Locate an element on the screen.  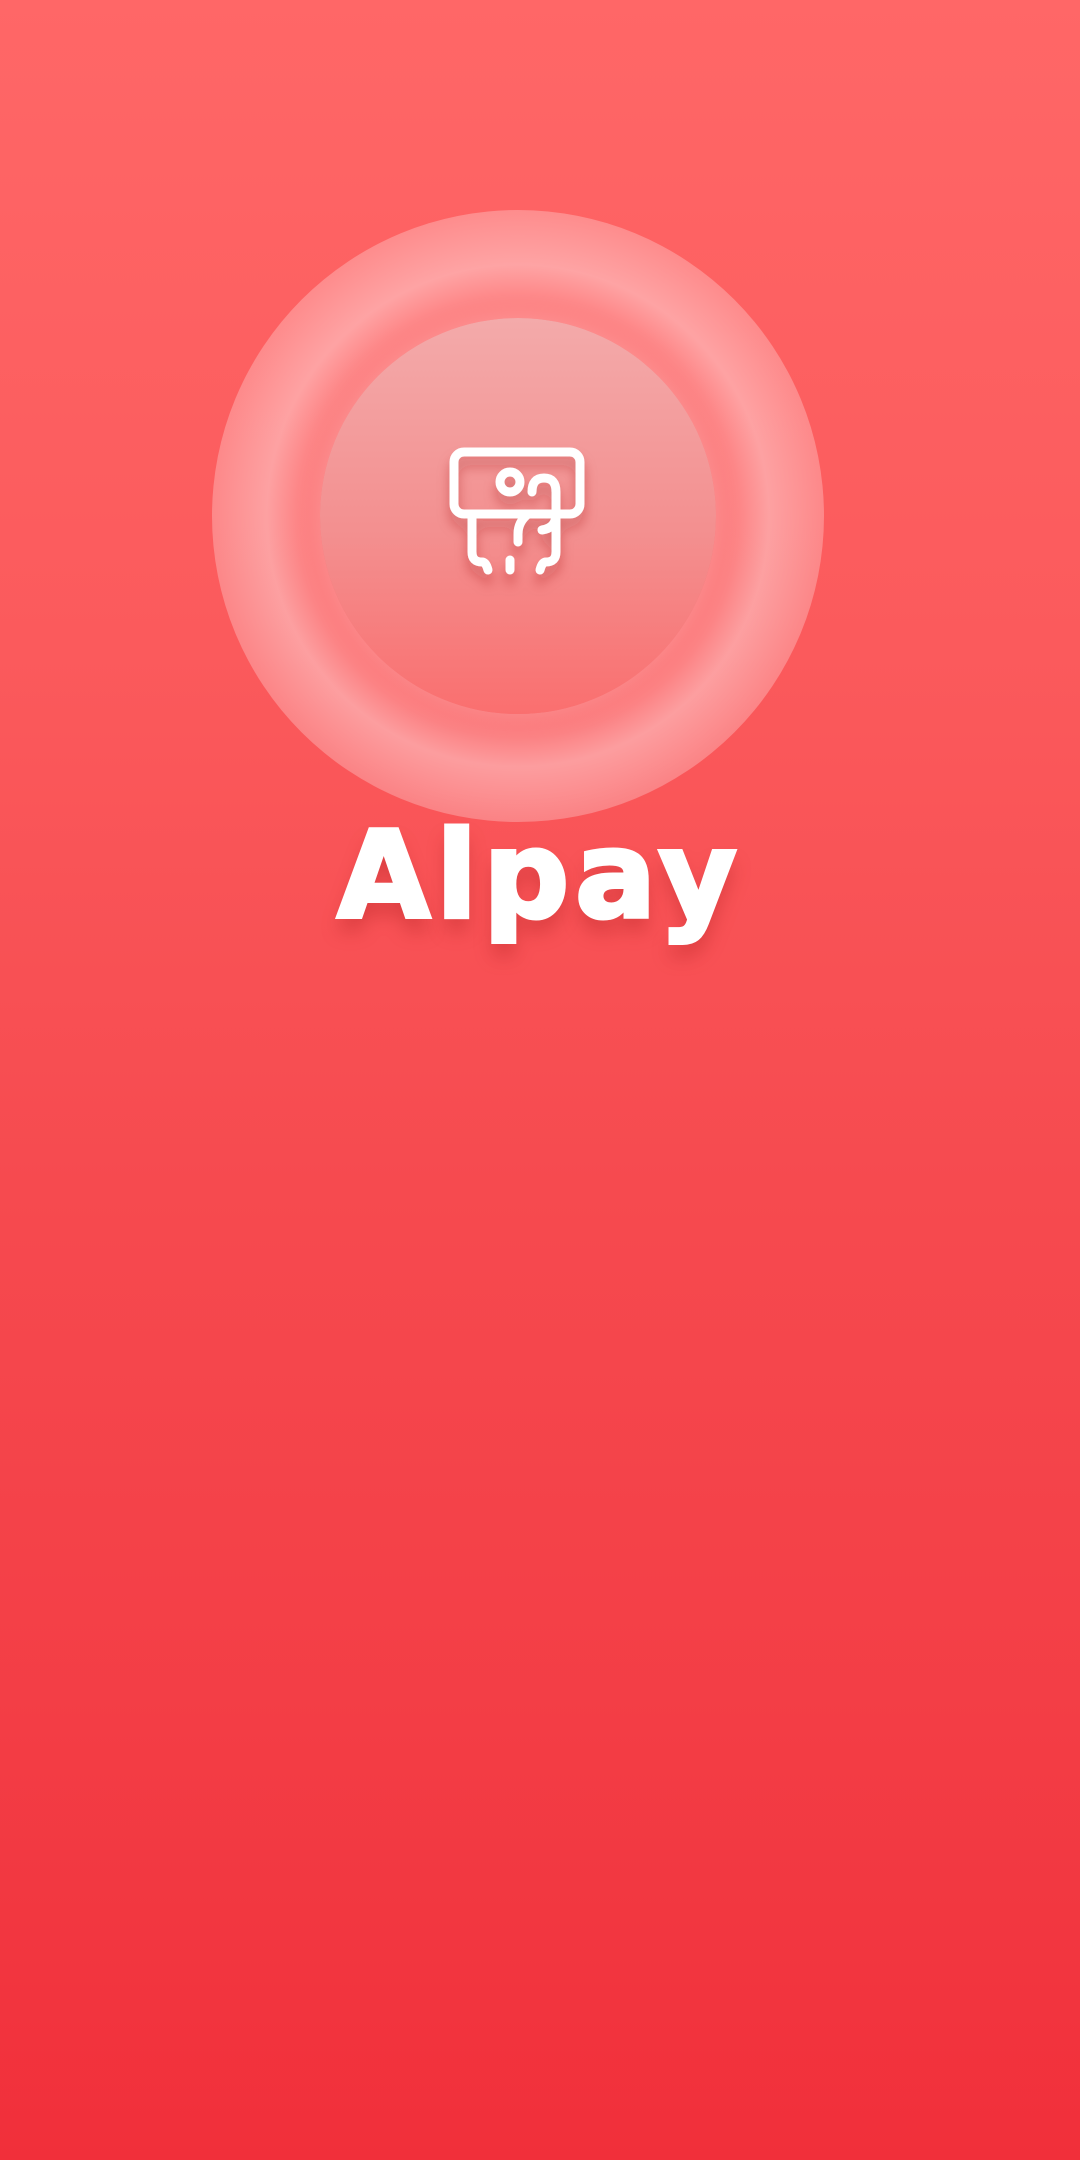
receipt-question-icon is located at coordinates (518, 516).